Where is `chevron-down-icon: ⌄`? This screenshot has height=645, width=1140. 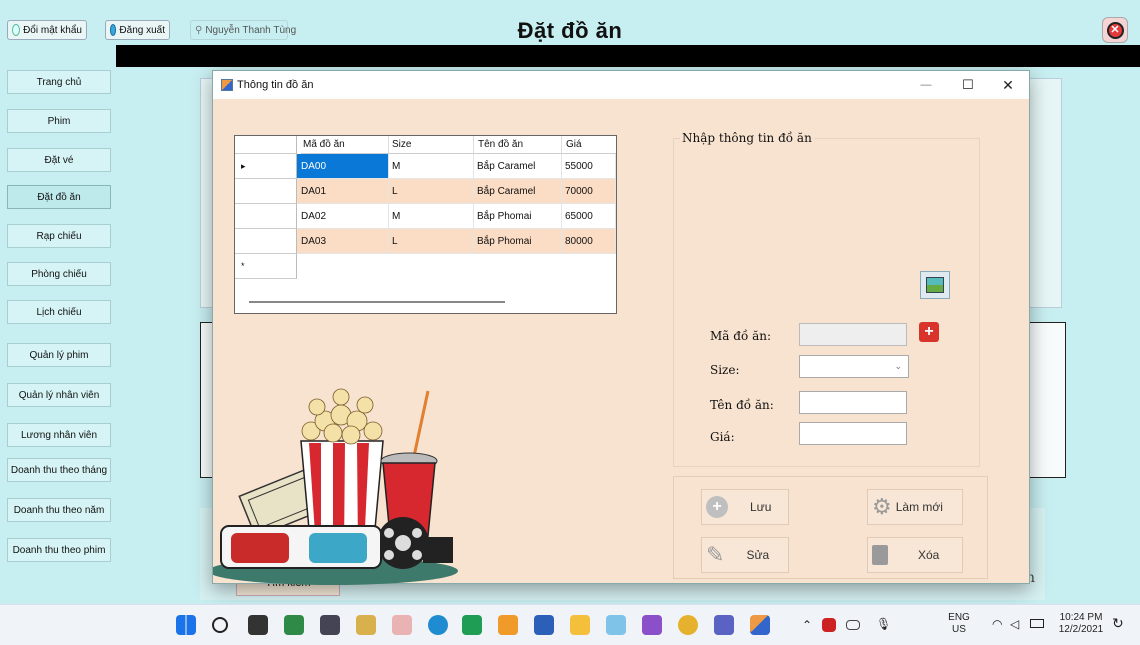 chevron-down-icon: ⌄ is located at coordinates (898, 366).